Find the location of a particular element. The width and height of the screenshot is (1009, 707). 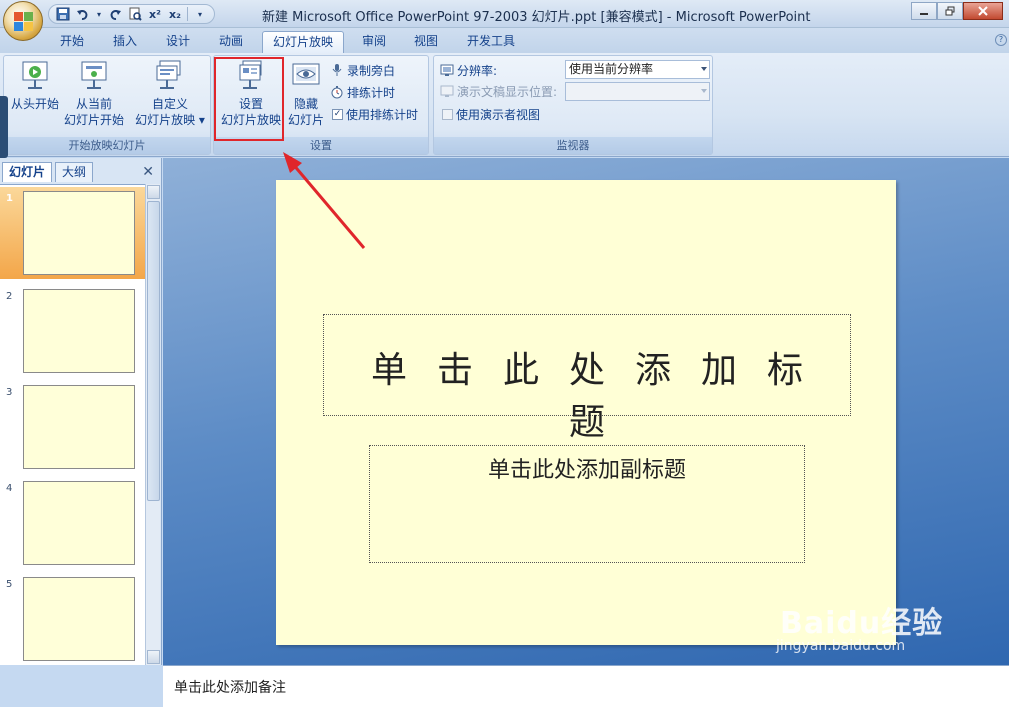

from-current-label-line2: 幻灯片开始 is located at coordinates (93, 120).